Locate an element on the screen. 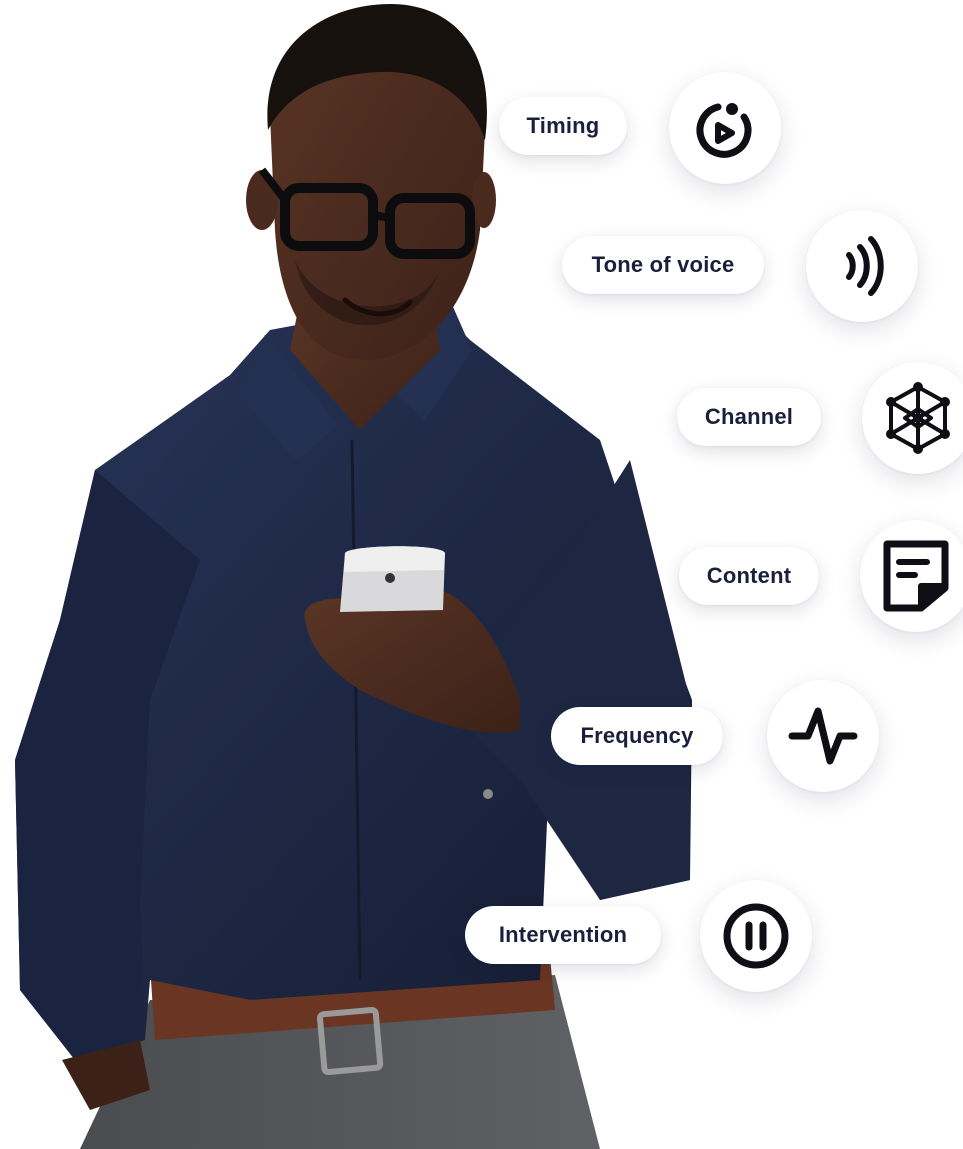  feature-label-frequency: Frequency is located at coordinates (637, 736).